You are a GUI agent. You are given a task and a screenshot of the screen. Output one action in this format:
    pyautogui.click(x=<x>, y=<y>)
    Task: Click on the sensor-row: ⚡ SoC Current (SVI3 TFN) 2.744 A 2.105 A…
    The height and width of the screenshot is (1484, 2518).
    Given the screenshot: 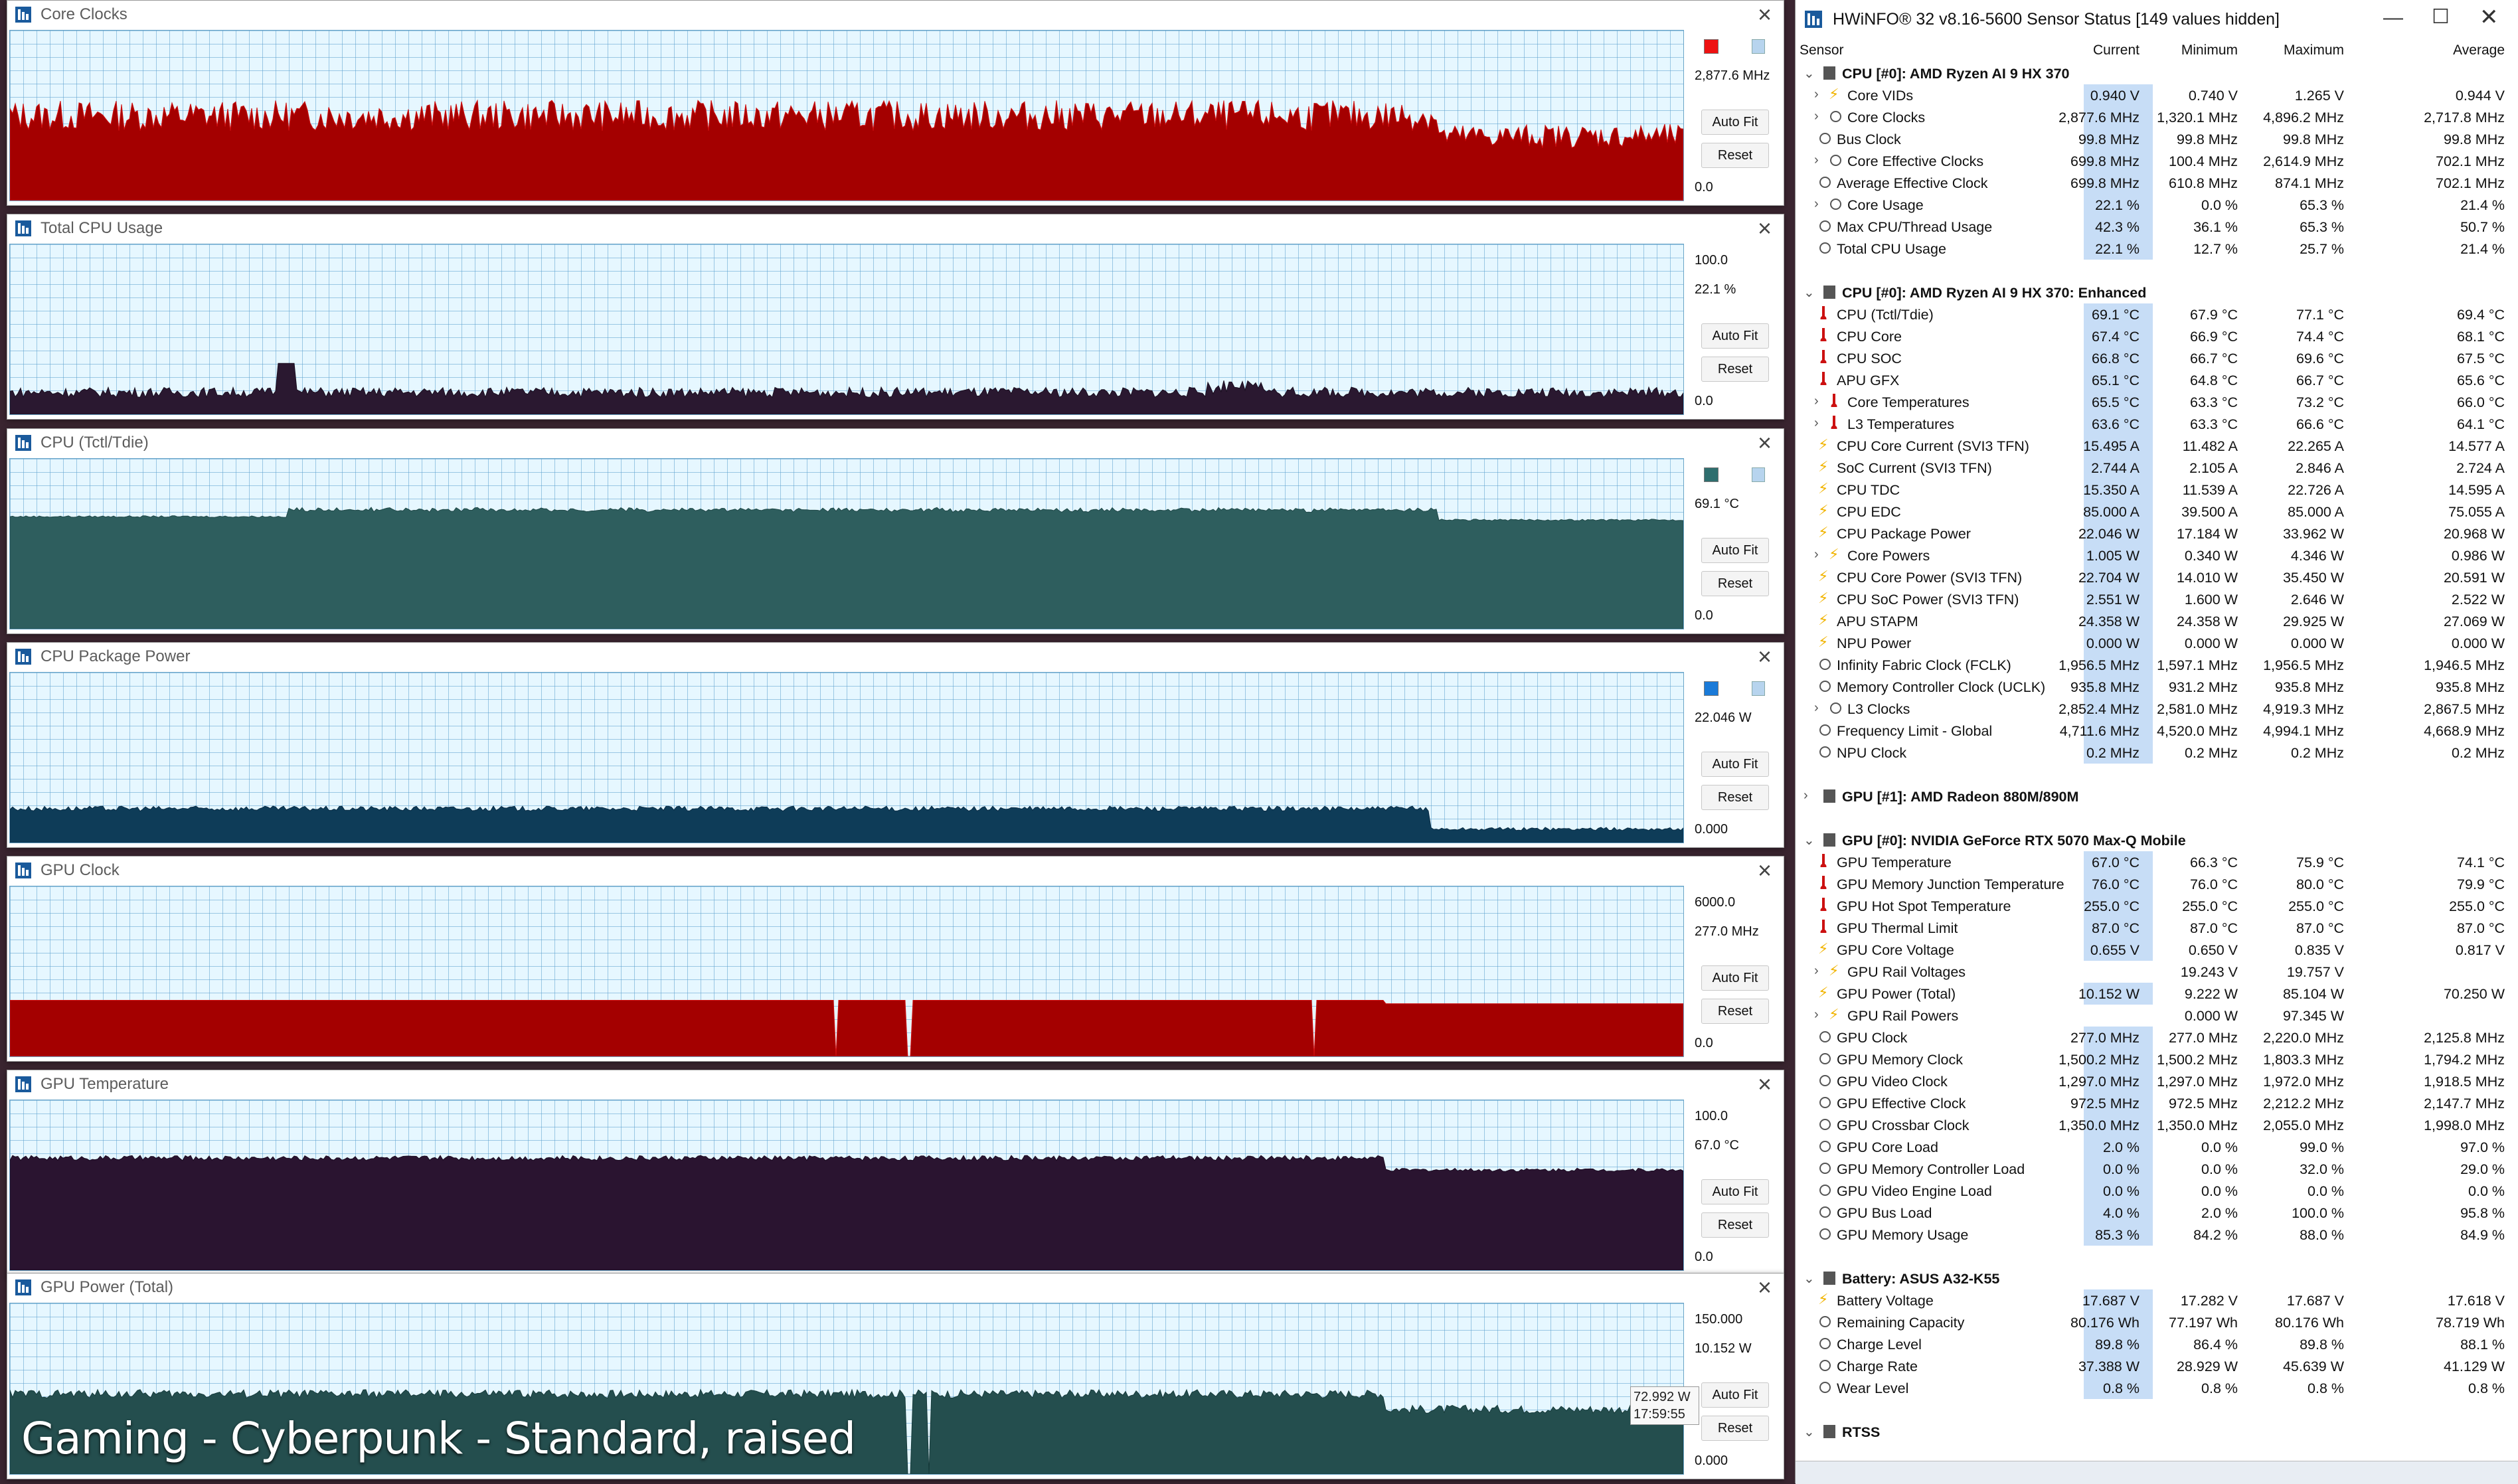 What is the action you would take?
    pyautogui.click(x=2157, y=468)
    